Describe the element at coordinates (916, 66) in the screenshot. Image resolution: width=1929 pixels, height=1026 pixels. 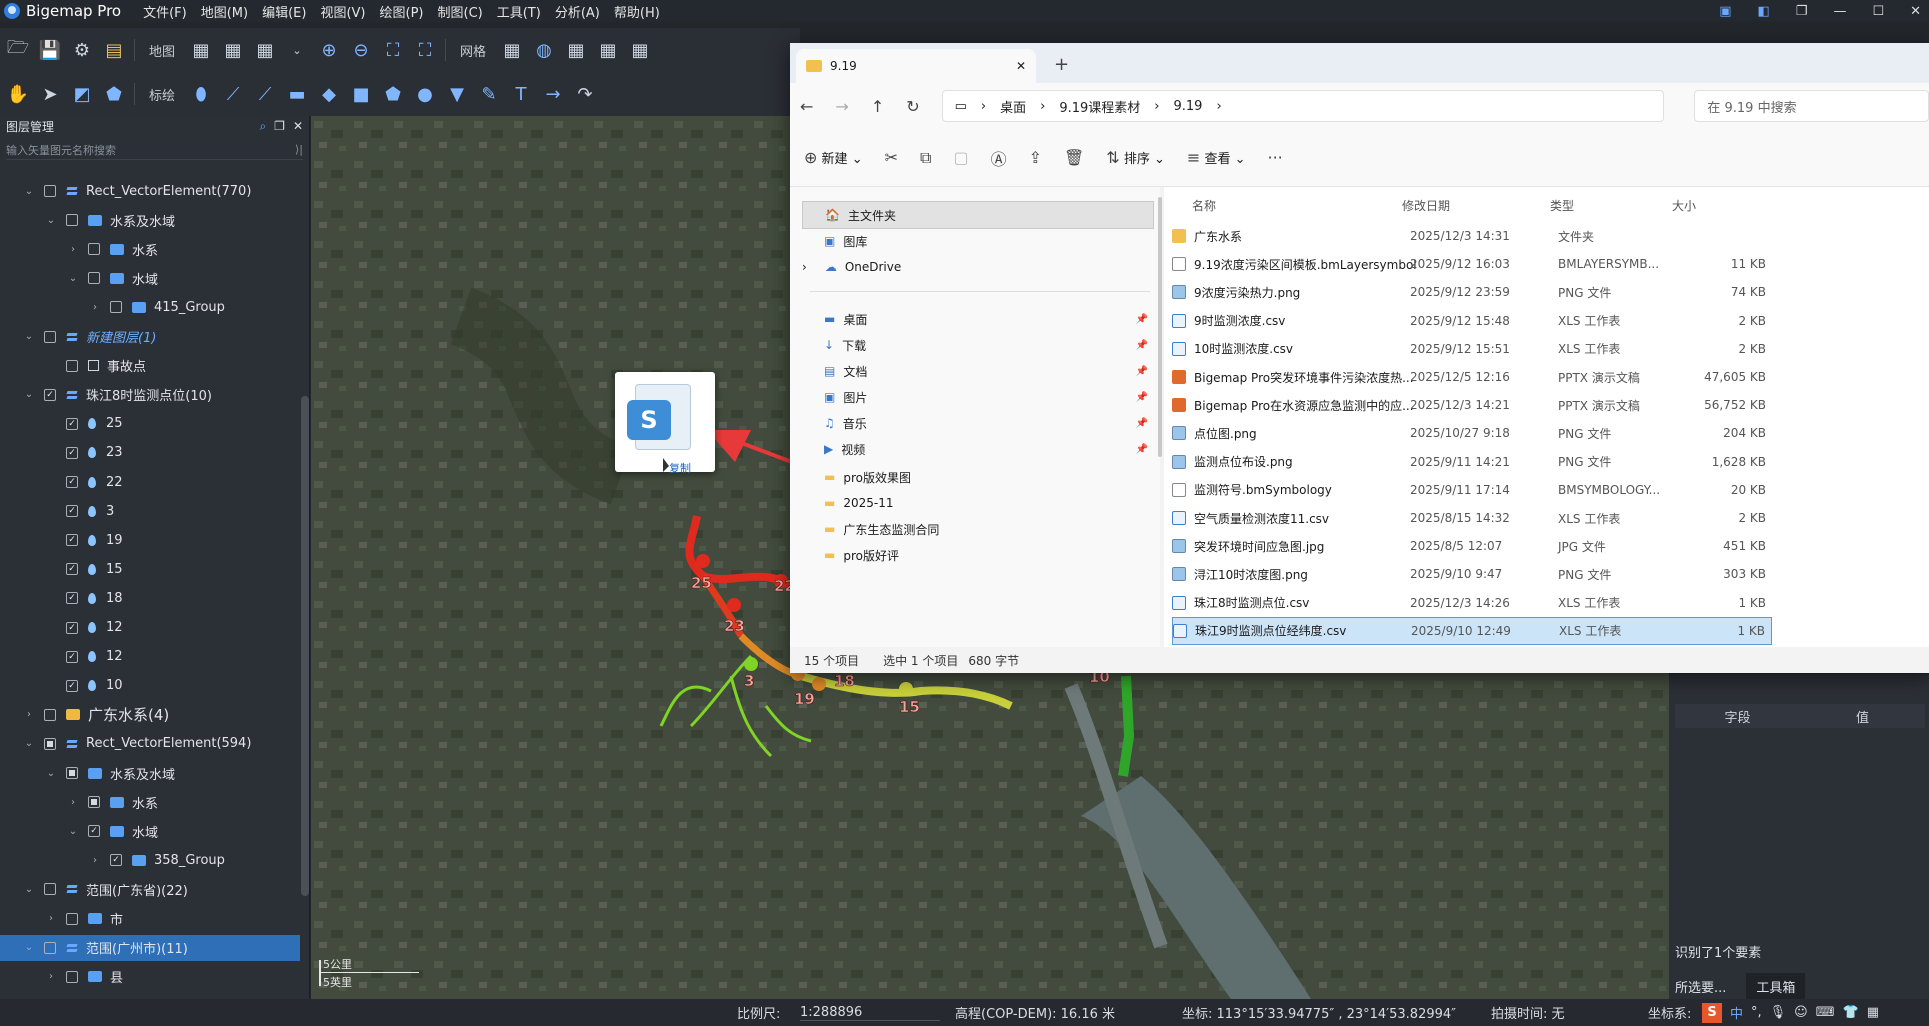
I see `explorer-tab: 9.19 ✕` at that location.